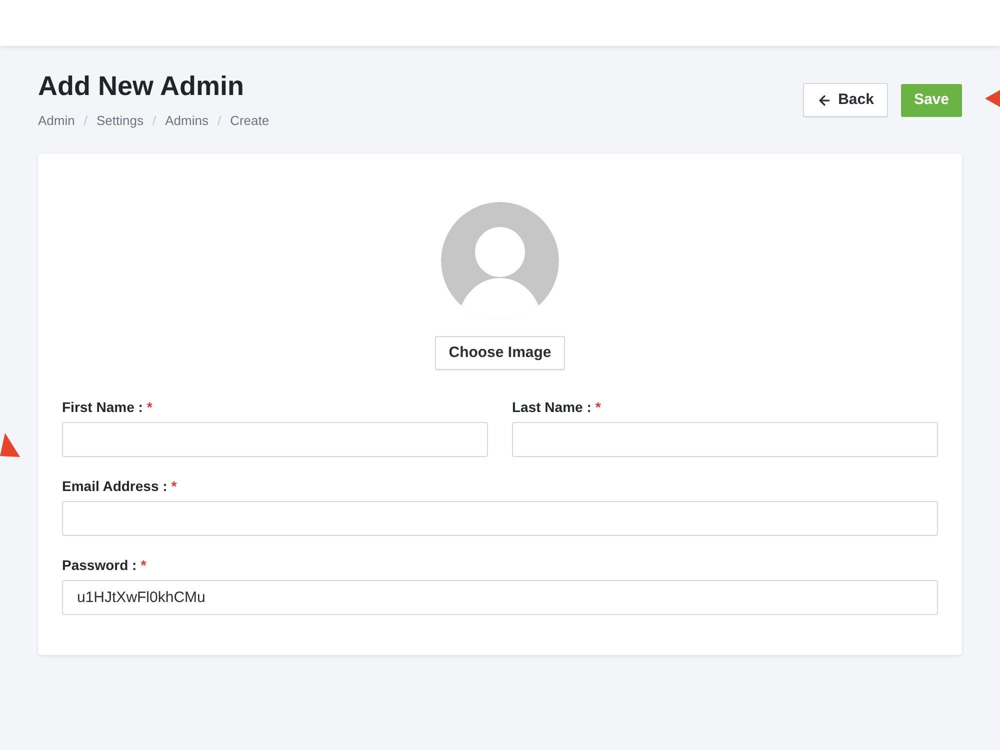 The height and width of the screenshot is (750, 1000). Describe the element at coordinates (500, 597) in the screenshot. I see `text-input-field: u1HJtXwFl0khCMu` at that location.